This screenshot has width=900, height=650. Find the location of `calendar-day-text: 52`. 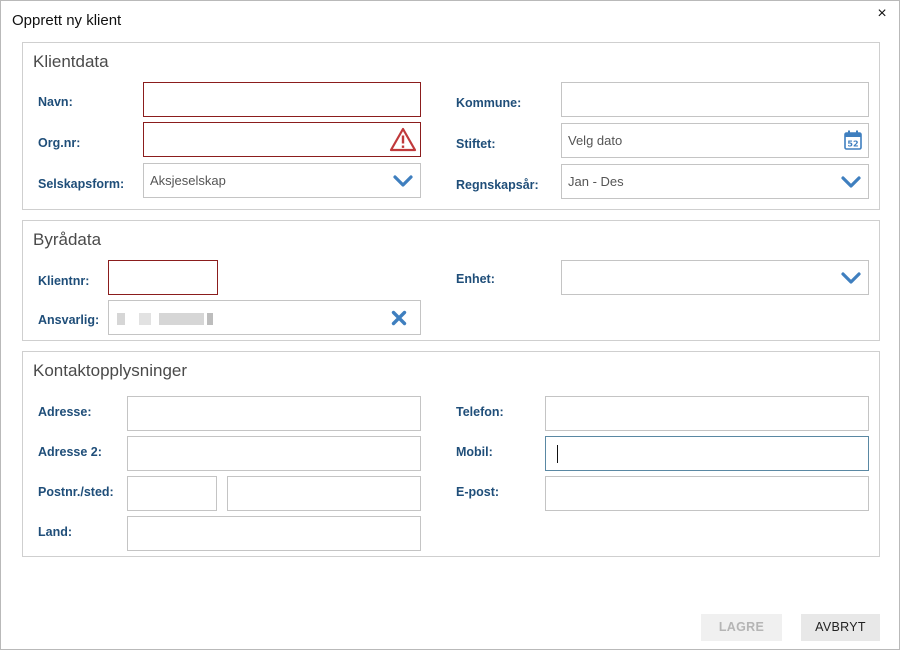

calendar-day-text: 52 is located at coordinates (852, 144).